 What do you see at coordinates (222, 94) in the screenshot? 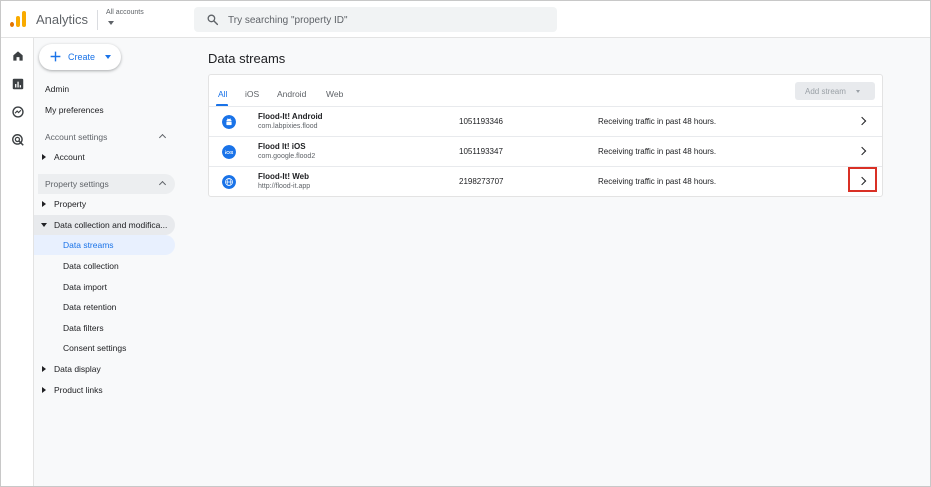
I see `tab-all: All` at bounding box center [222, 94].